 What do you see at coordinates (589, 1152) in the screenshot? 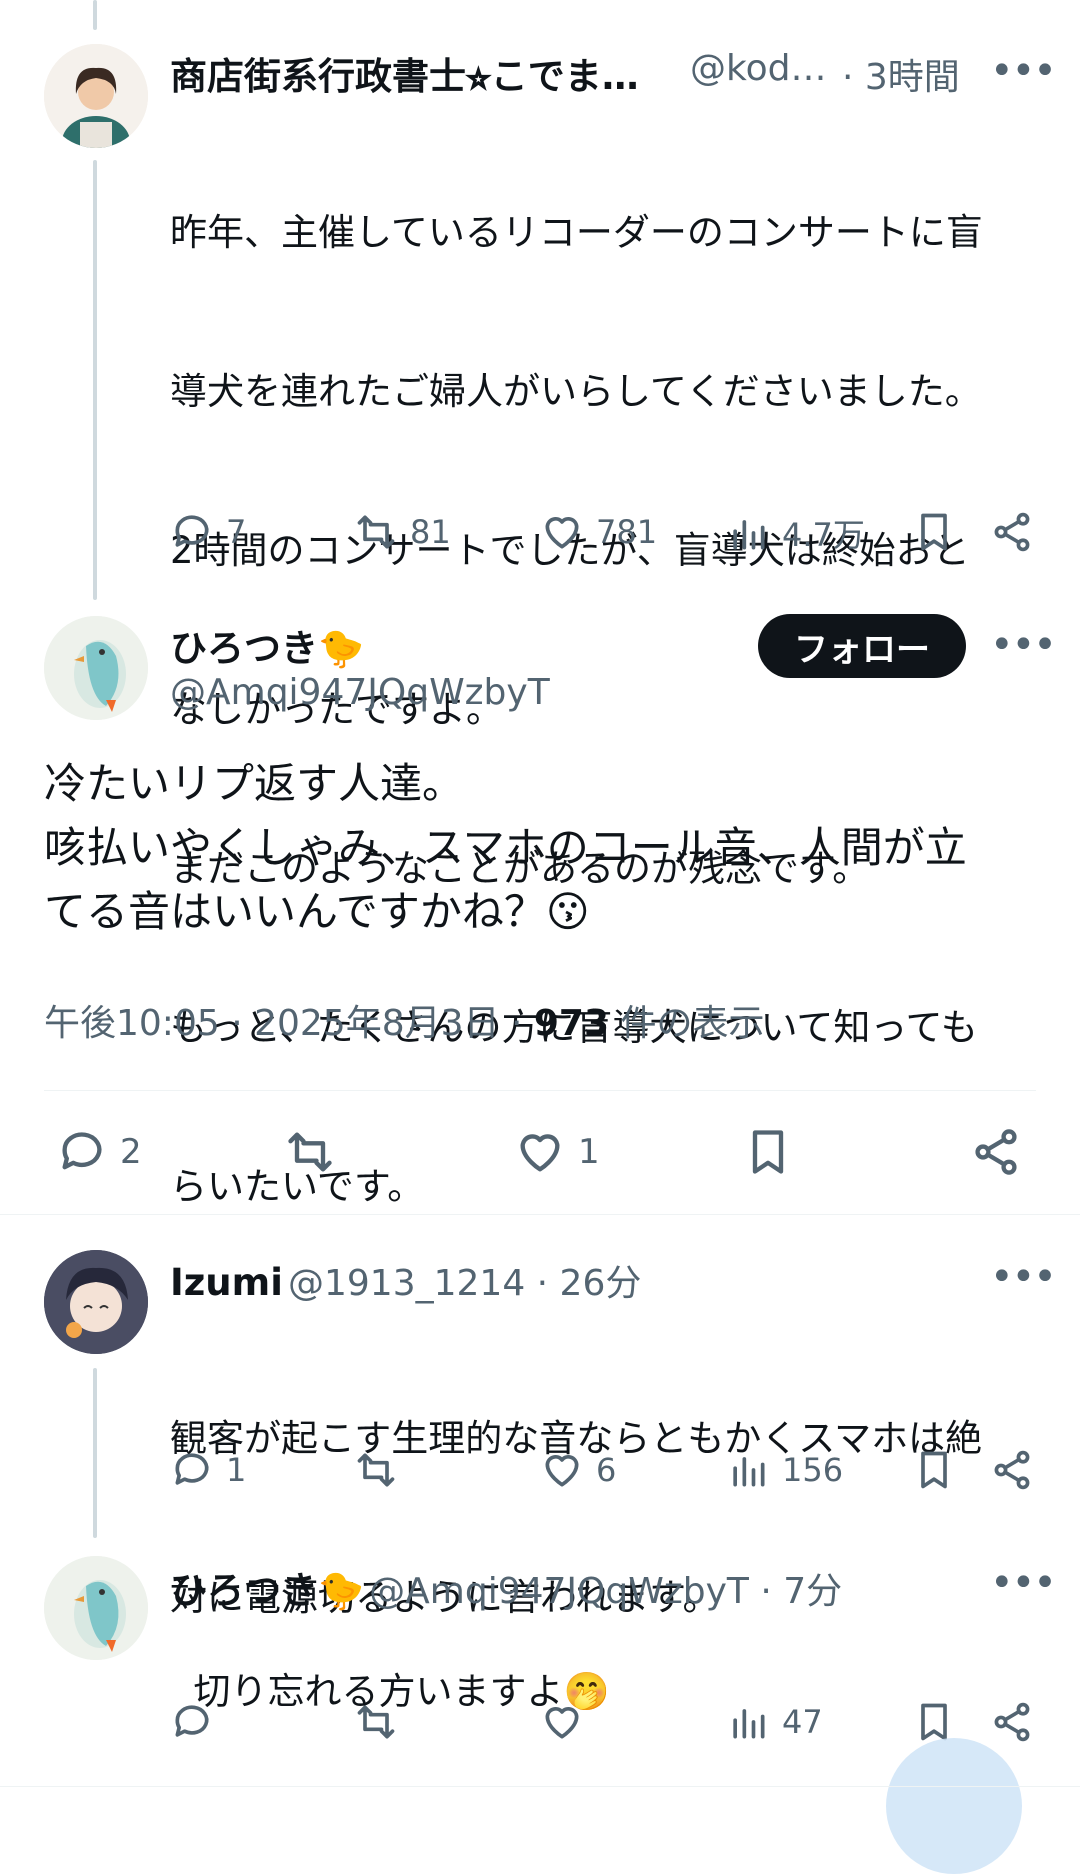
I see `like-count: 1` at bounding box center [589, 1152].